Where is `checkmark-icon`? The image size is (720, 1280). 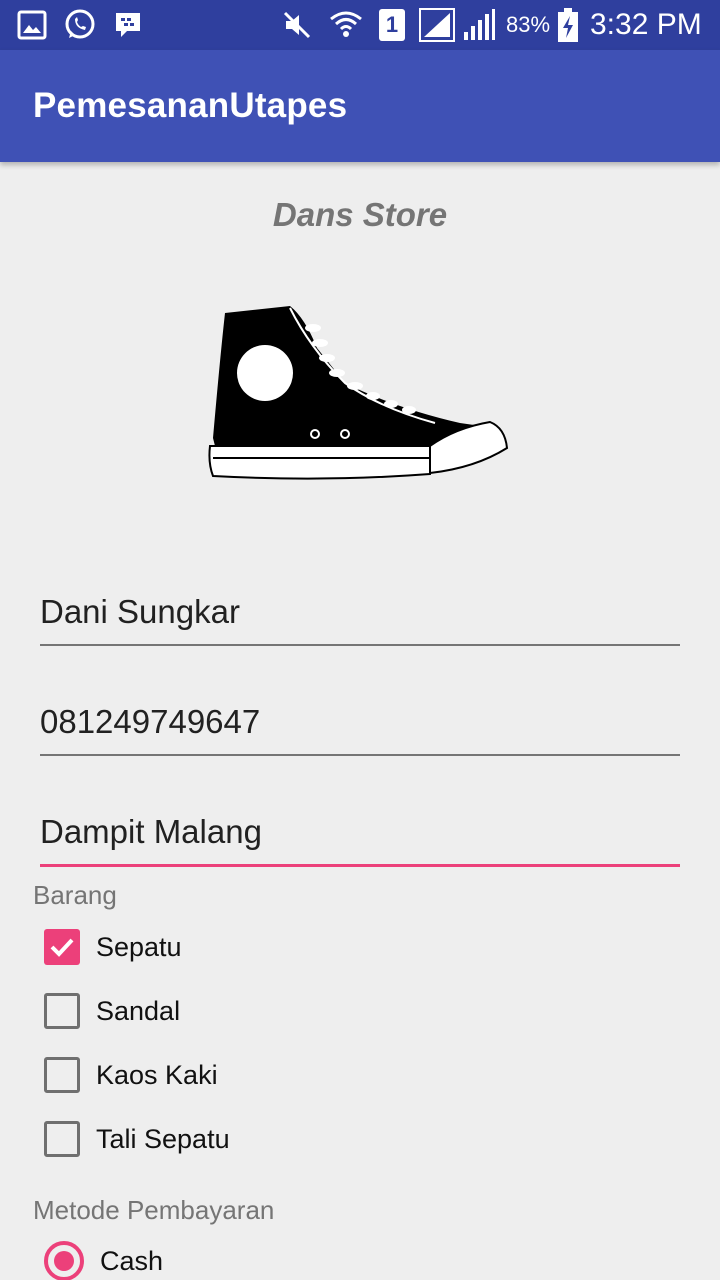 checkmark-icon is located at coordinates (62, 947).